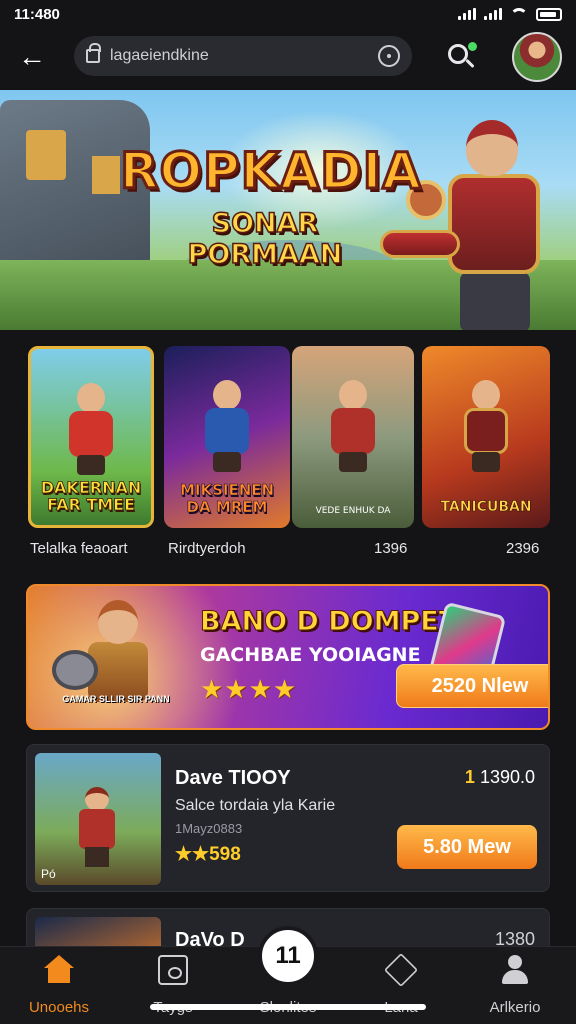 This screenshot has height=1024, width=576. Describe the element at coordinates (288, 1007) in the screenshot. I see `home-indicator` at that location.